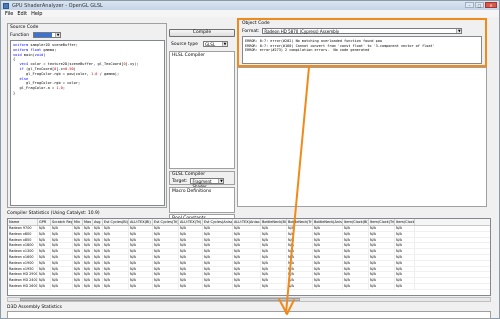 The height and width of the screenshot is (319, 500). What do you see at coordinates (44, 222) in the screenshot?
I see `column-header: GPR` at bounding box center [44, 222].